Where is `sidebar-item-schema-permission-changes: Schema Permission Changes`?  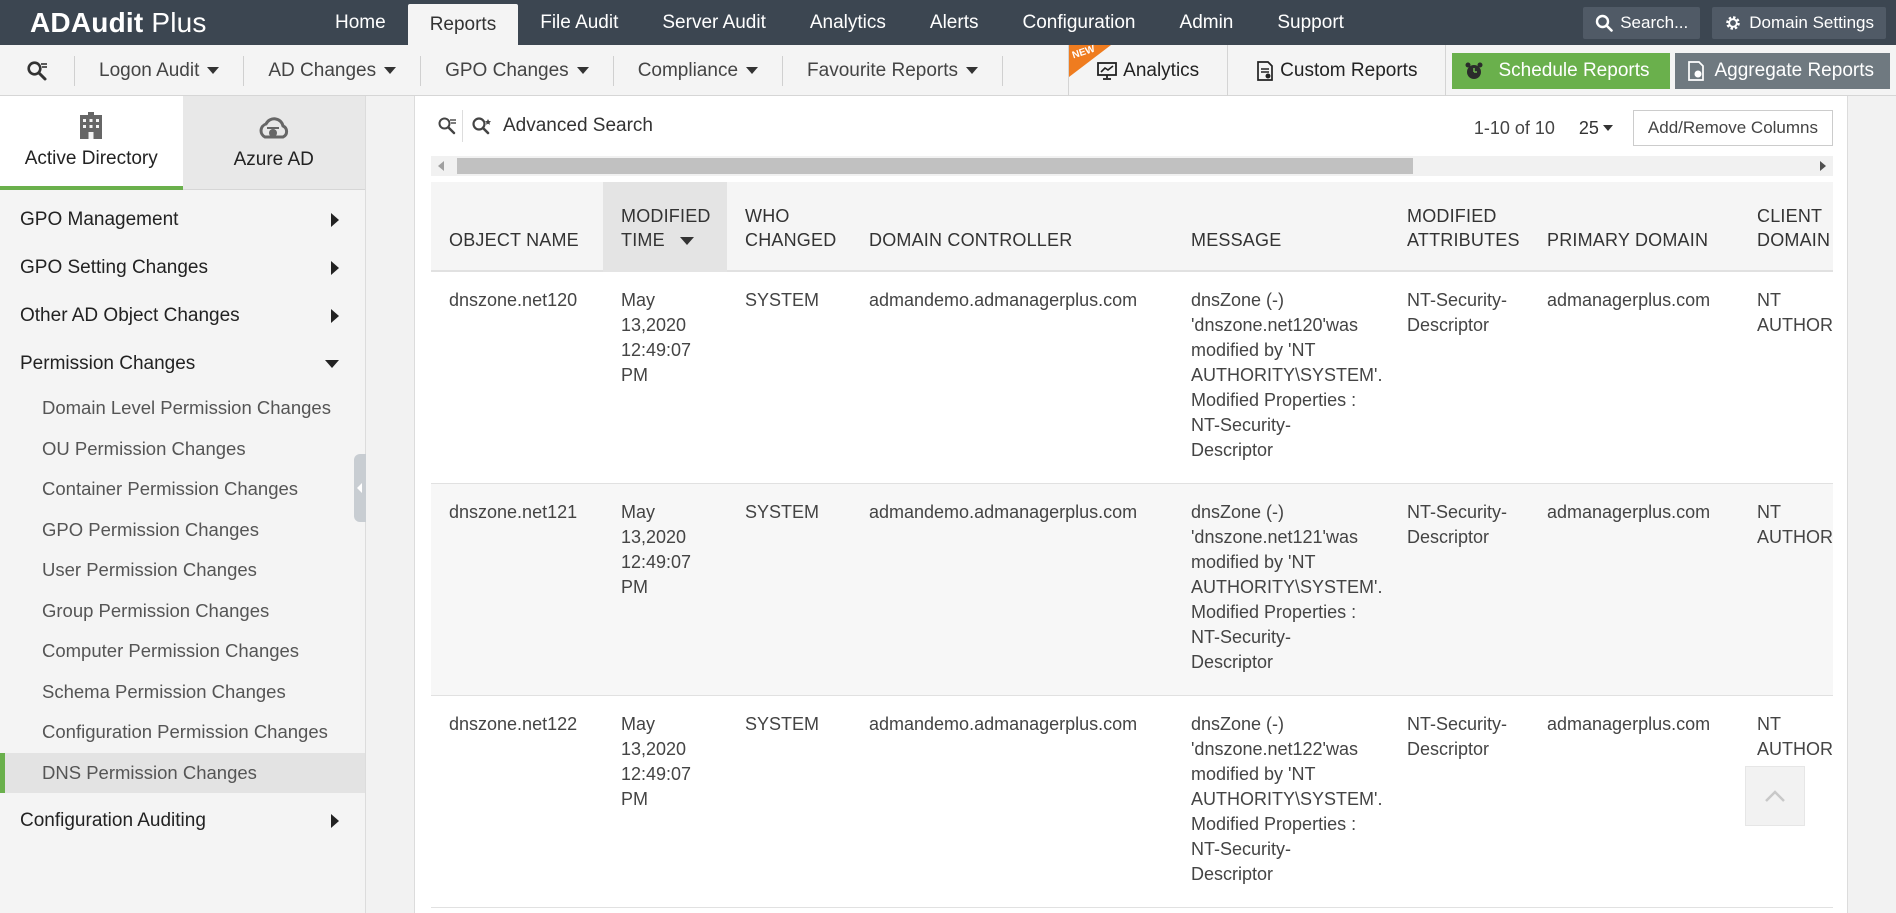 sidebar-item-schema-permission-changes: Schema Permission Changes is located at coordinates (182, 692).